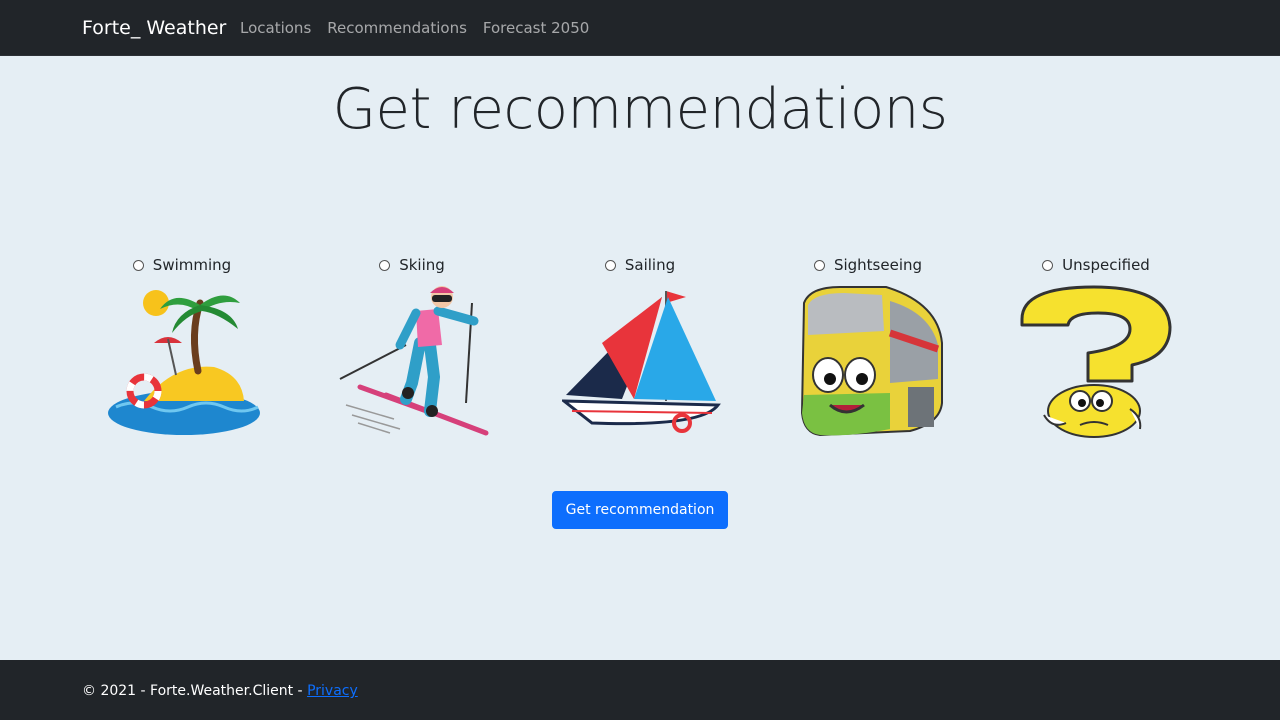 The height and width of the screenshot is (720, 1280). What do you see at coordinates (640, 690) in the screenshot?
I see `footer: © 2021 - Forte.Weather.Client - Privacy` at bounding box center [640, 690].